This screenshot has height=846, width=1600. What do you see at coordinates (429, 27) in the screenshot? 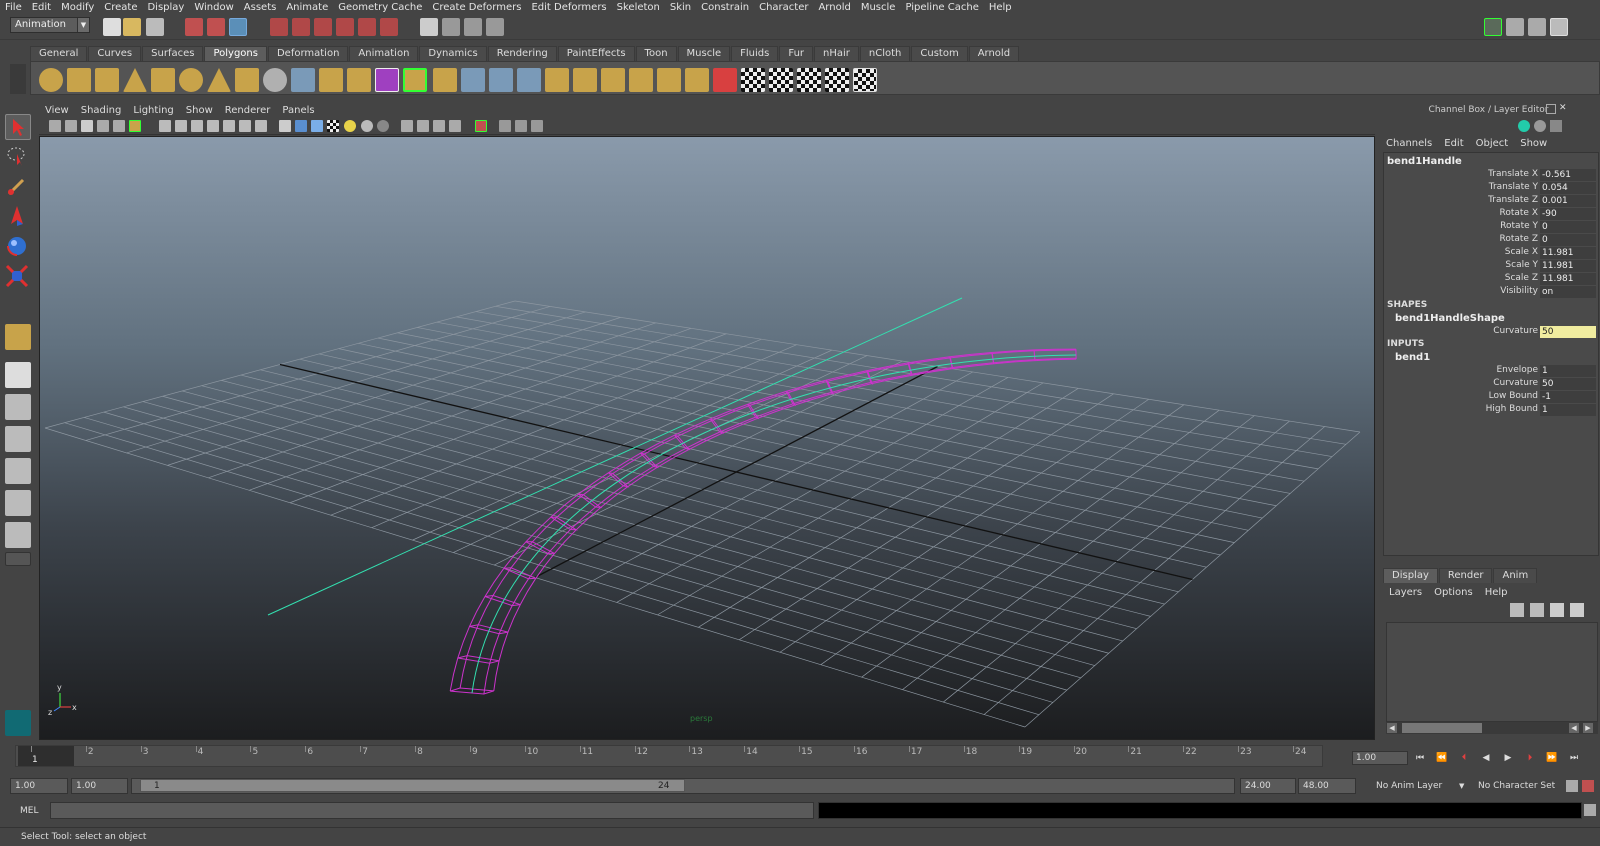
I see `render-view-icon` at bounding box center [429, 27].